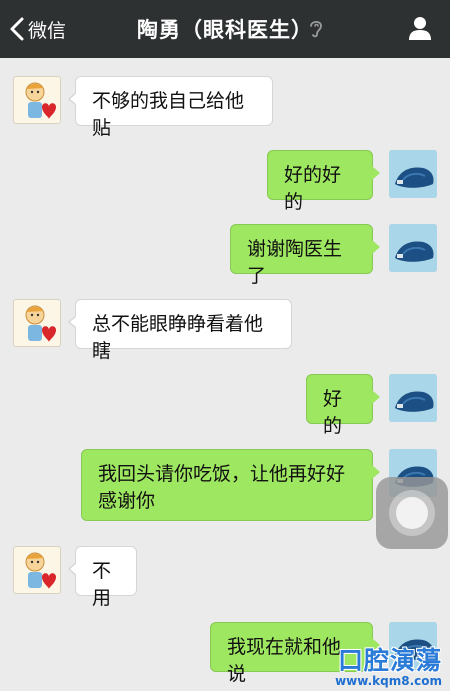 This screenshot has height=691, width=450. I want to click on message-bubble: 总不能眼睁睁看着他瞎, so click(180, 330).